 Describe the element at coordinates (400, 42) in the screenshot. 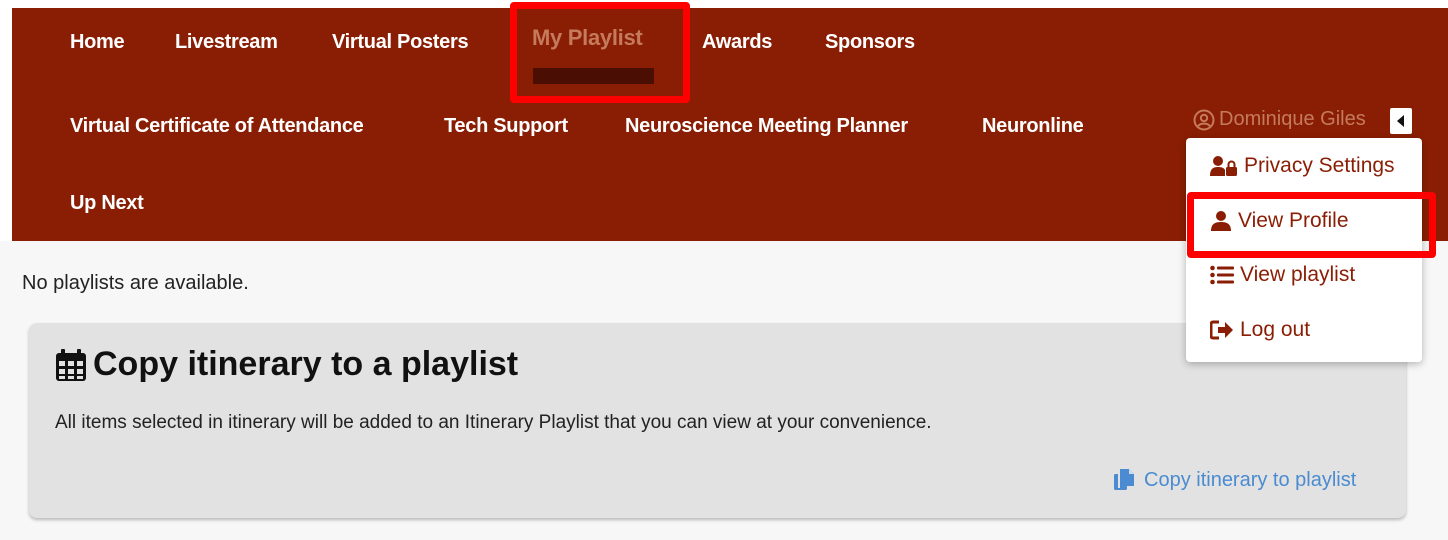

I see `nav-virtual-posters: Virtual Posters` at that location.